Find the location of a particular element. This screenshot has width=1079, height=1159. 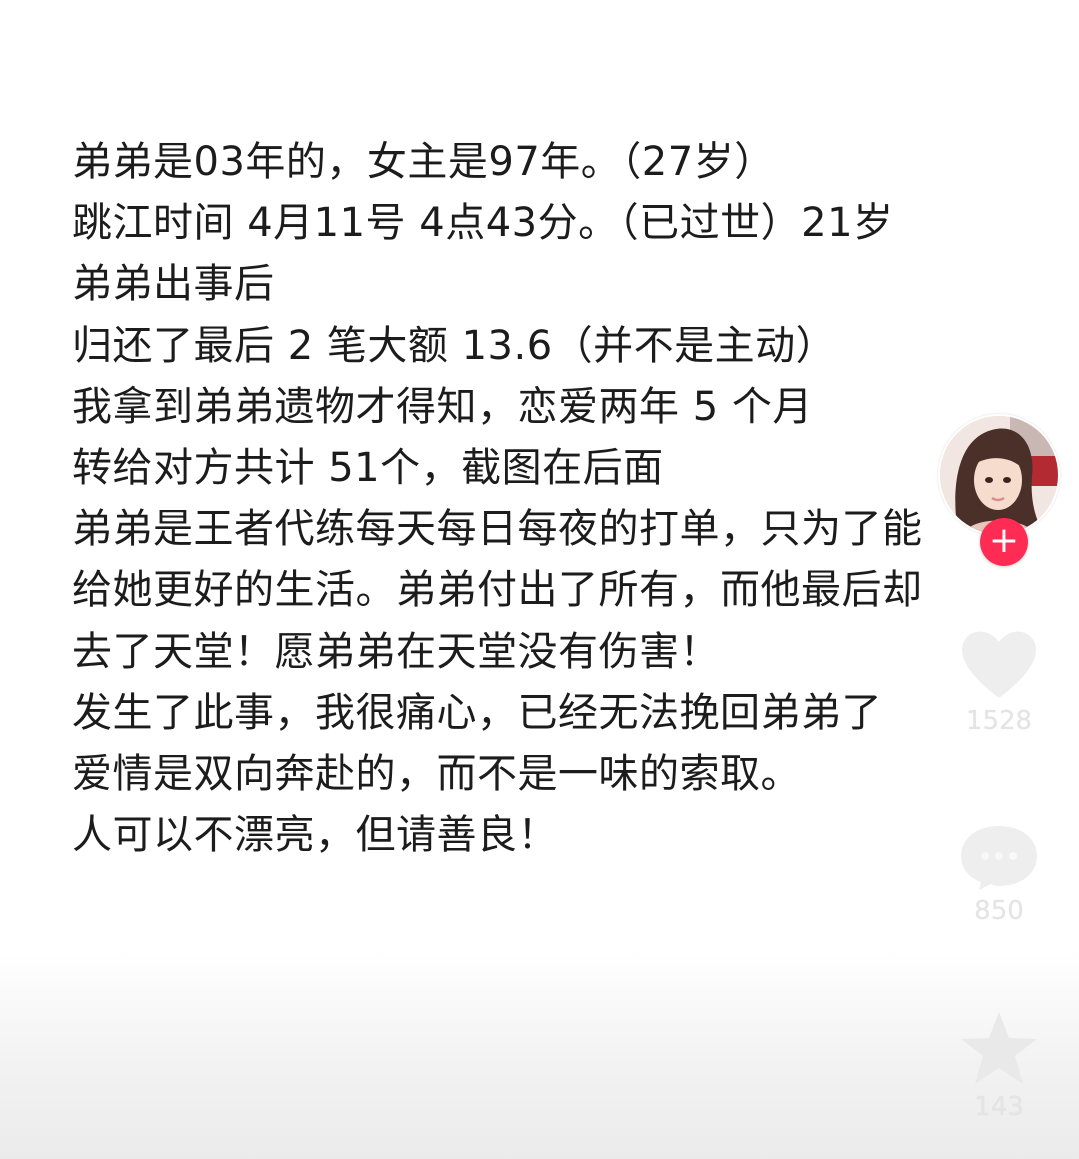

favorite-button: 143 is located at coordinates (999, 1065).